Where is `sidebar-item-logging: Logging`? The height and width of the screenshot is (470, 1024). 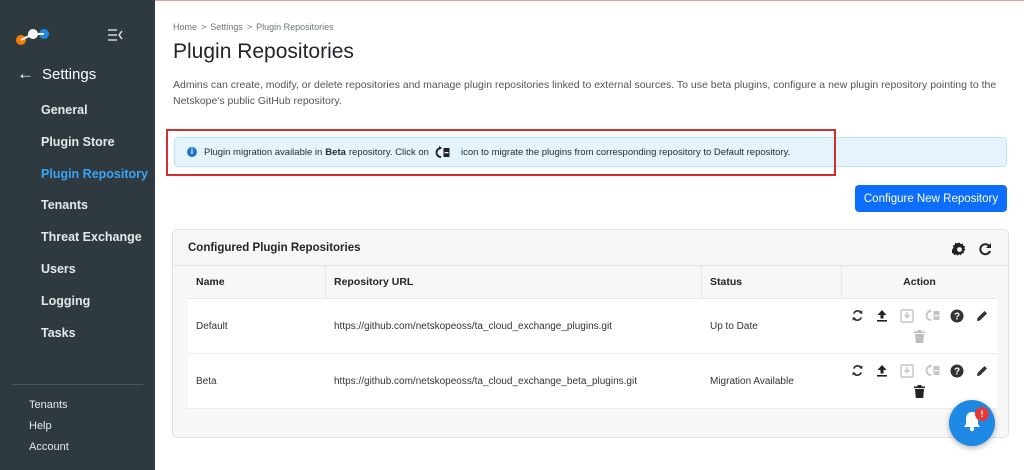
sidebar-item-logging: Logging is located at coordinates (77, 305).